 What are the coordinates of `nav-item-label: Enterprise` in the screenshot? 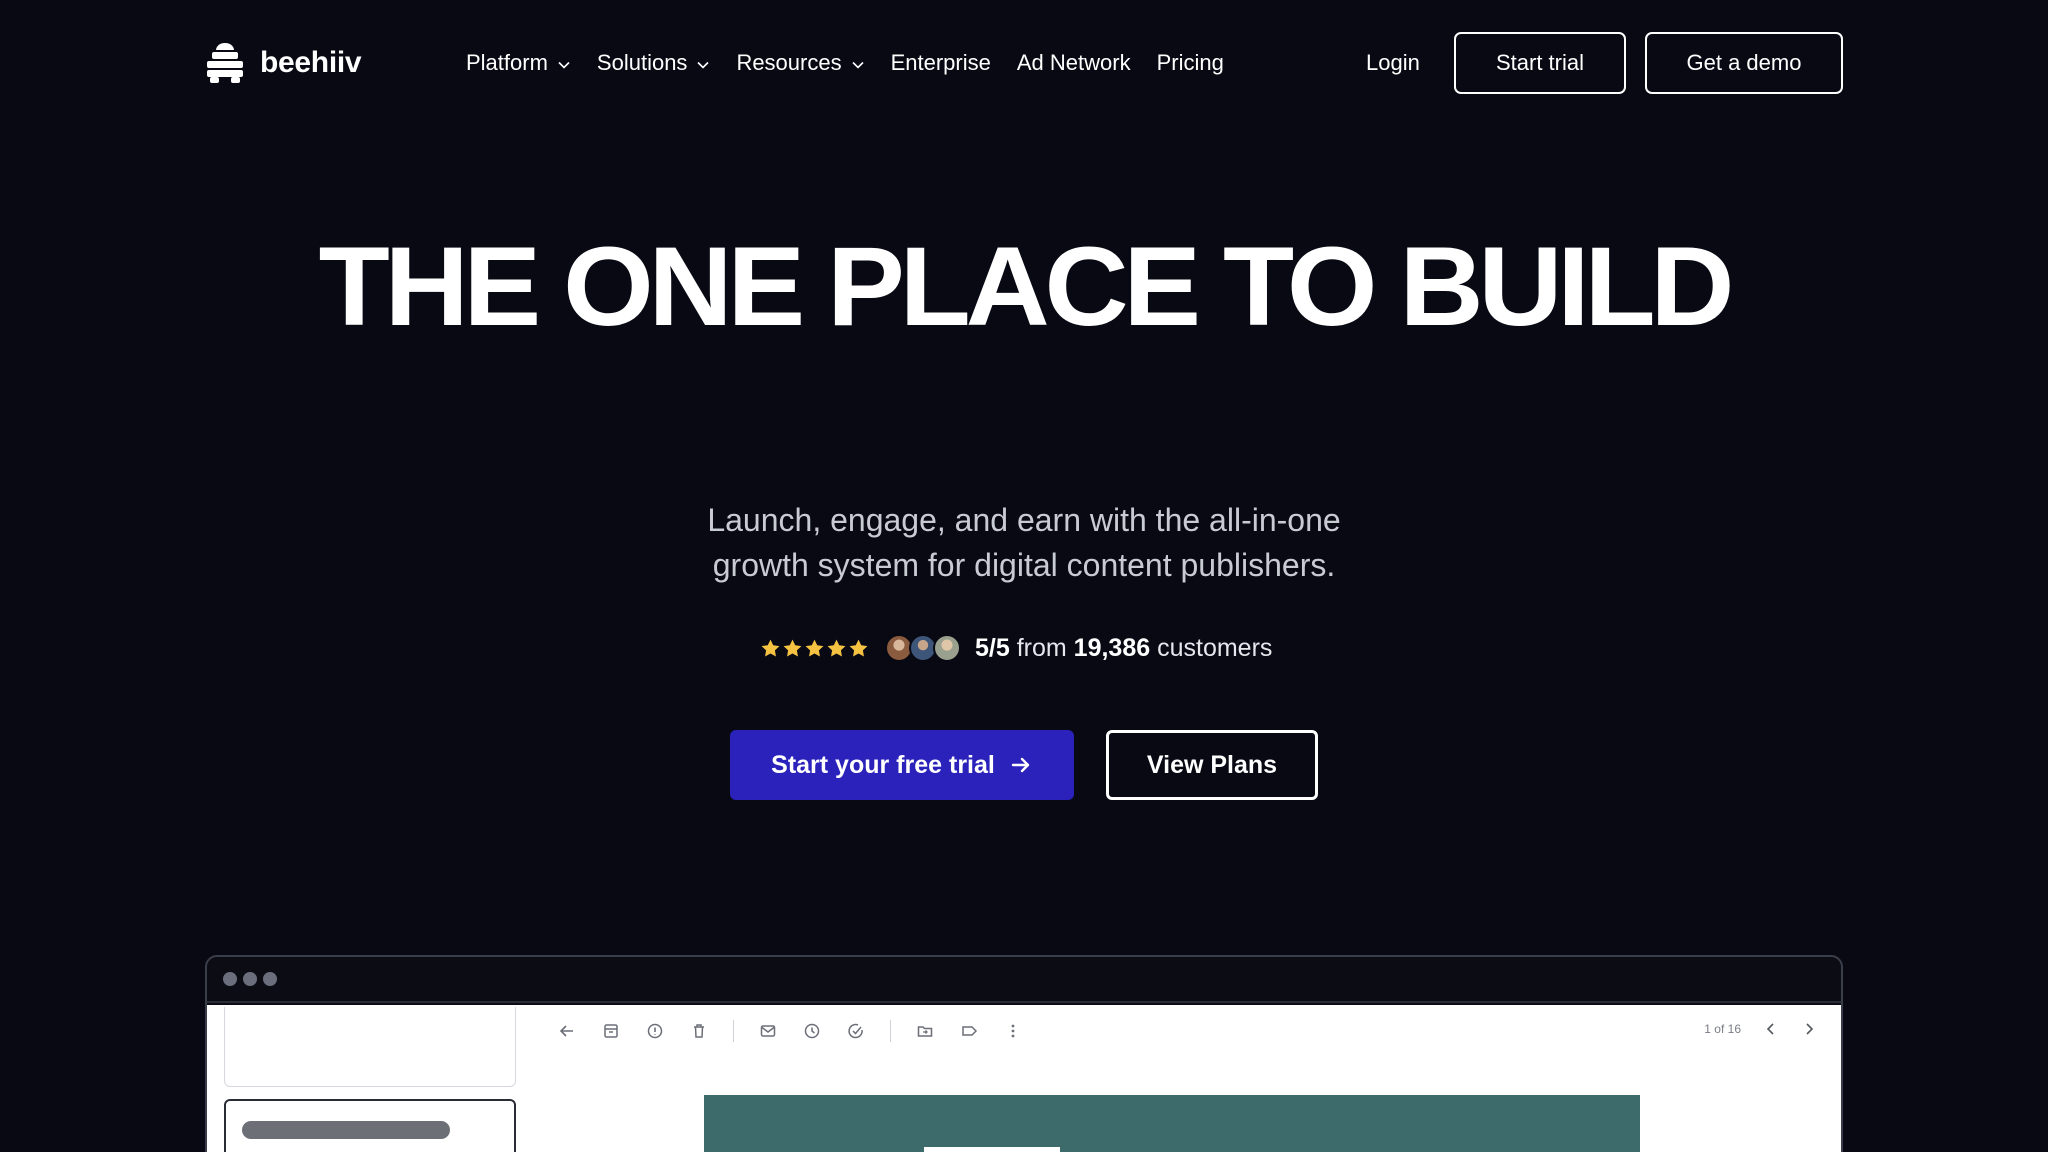 It's located at (940, 62).